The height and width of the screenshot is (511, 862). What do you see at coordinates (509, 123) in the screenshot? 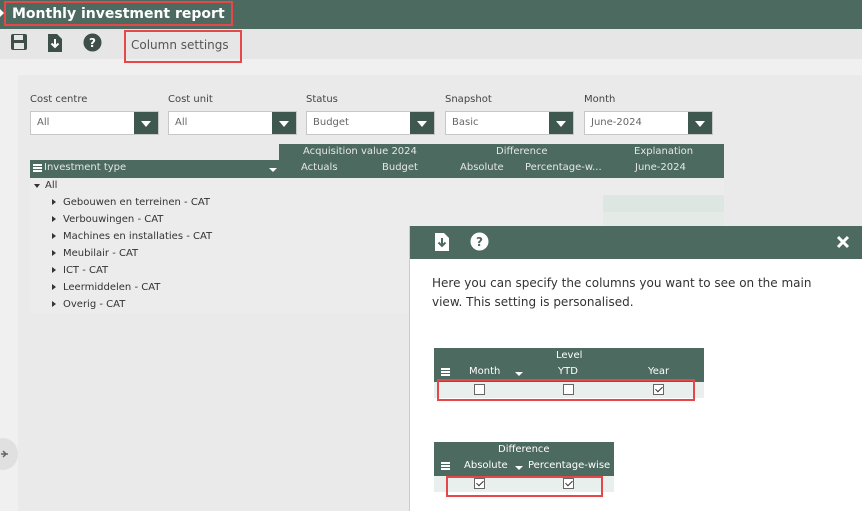
I see `snapshot-select: Basic` at bounding box center [509, 123].